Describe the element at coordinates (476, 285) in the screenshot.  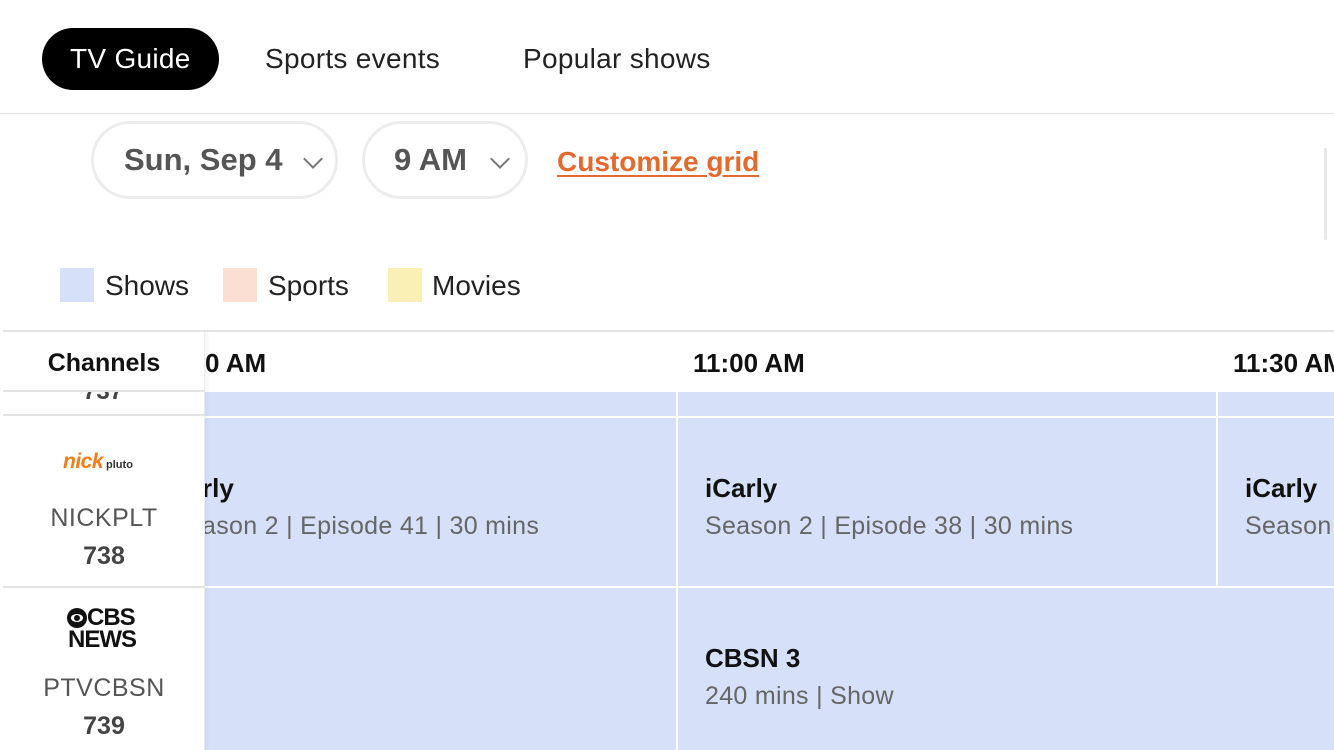
I see `legend-label-movies: Movies` at that location.